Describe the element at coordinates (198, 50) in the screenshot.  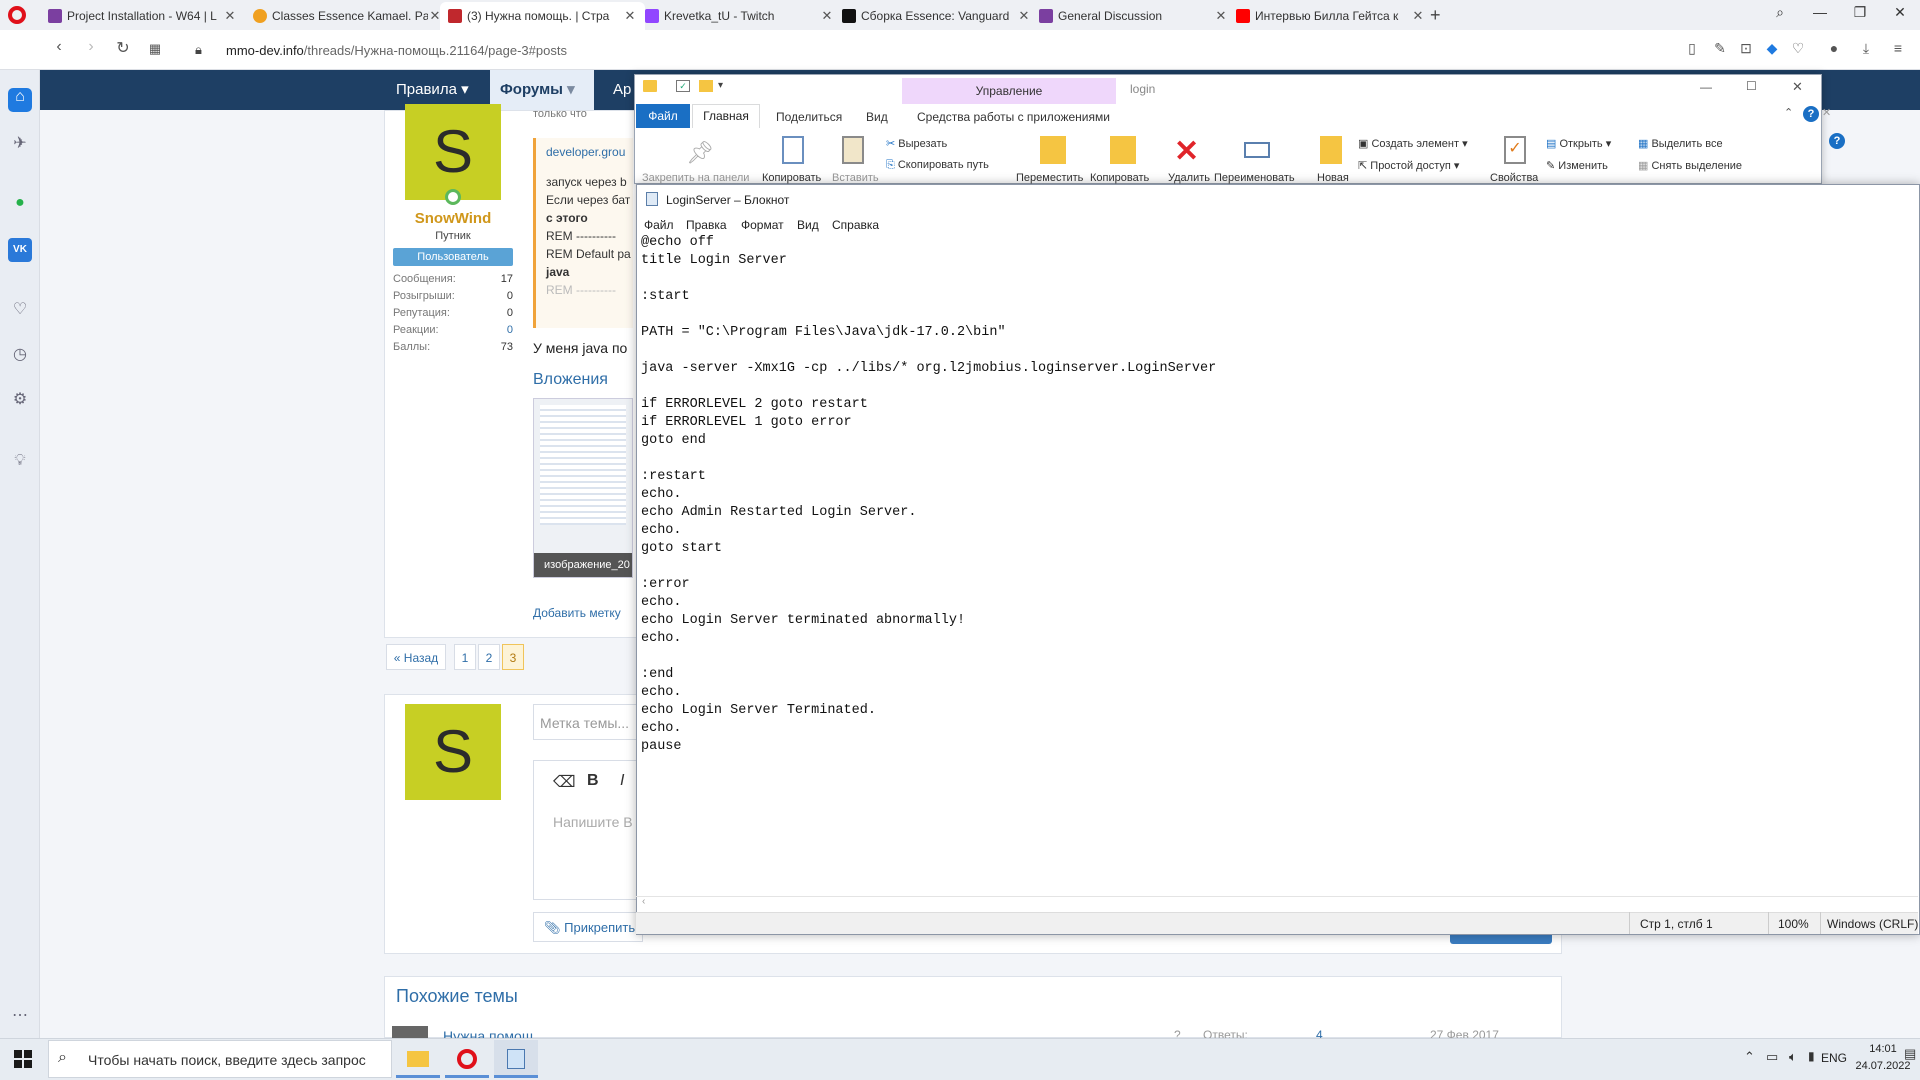
I see `lock-icon: 🔒︎` at that location.